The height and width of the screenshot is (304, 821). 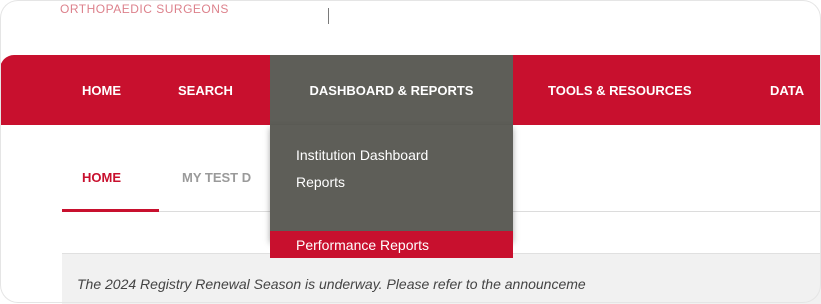 I want to click on header-divider, so click(x=328, y=16).